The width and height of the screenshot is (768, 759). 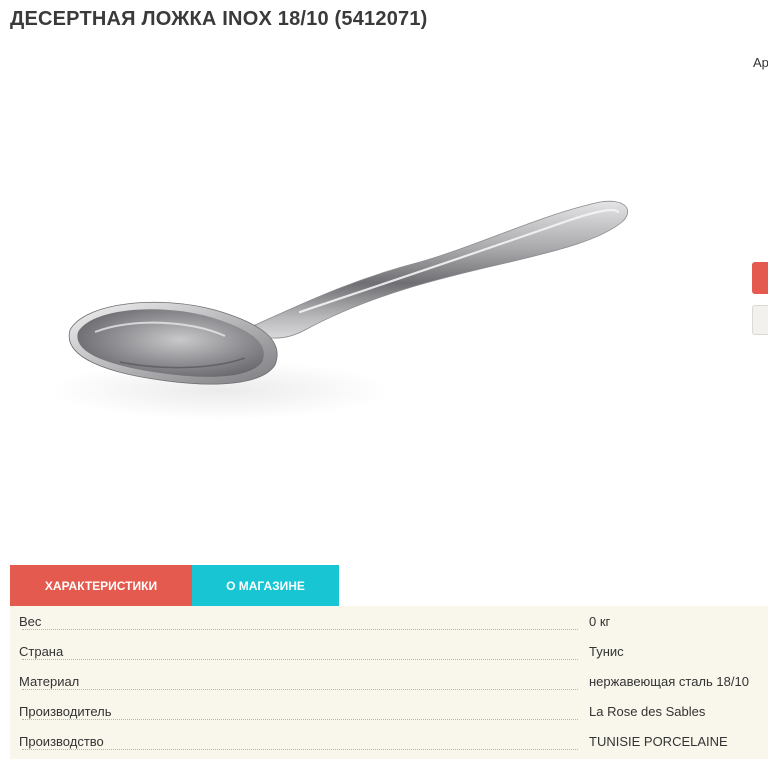 What do you see at coordinates (219, 19) in the screenshot?
I see `page-title: ДЕСЕРТНАЯ ЛОЖКА INOX 18/10 (5412071)` at bounding box center [219, 19].